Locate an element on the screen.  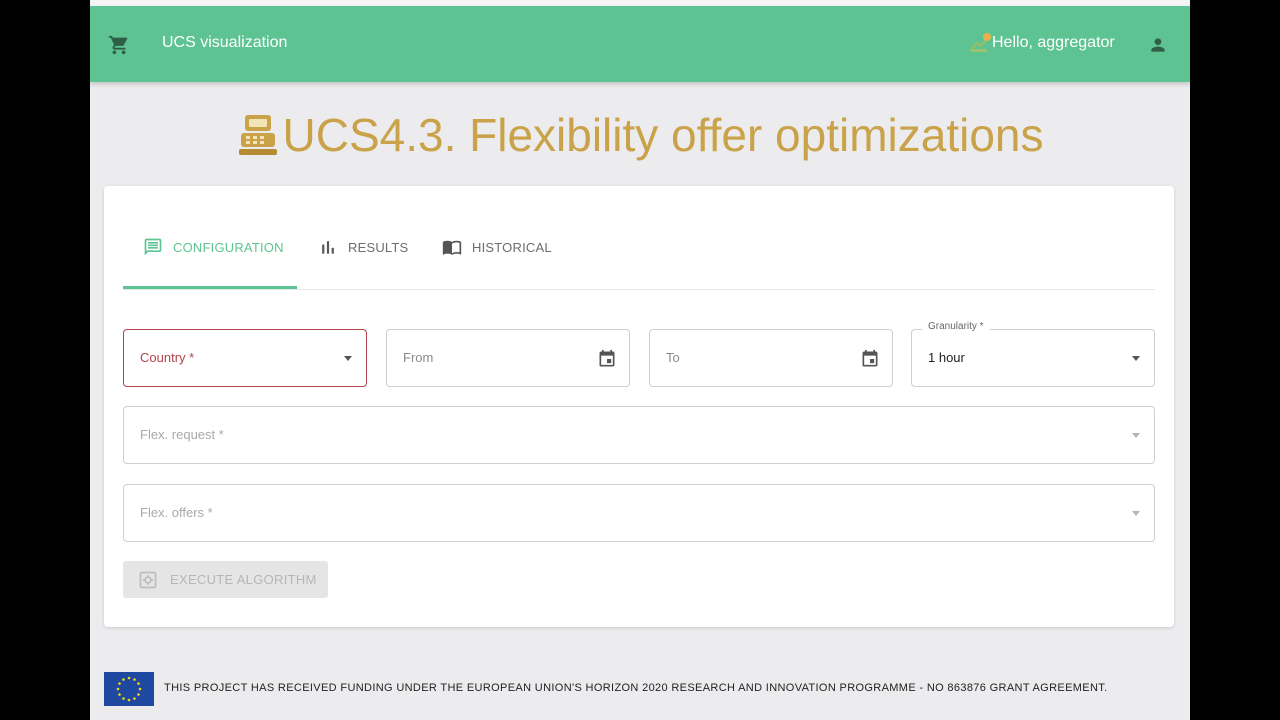
page-title-text: UCS4.3. Flexibility offer optimizations is located at coordinates (663, 135).